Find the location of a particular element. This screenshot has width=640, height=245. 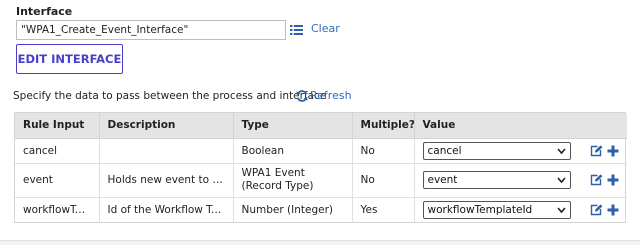

type-cell: Number (Integer) is located at coordinates (293, 210).